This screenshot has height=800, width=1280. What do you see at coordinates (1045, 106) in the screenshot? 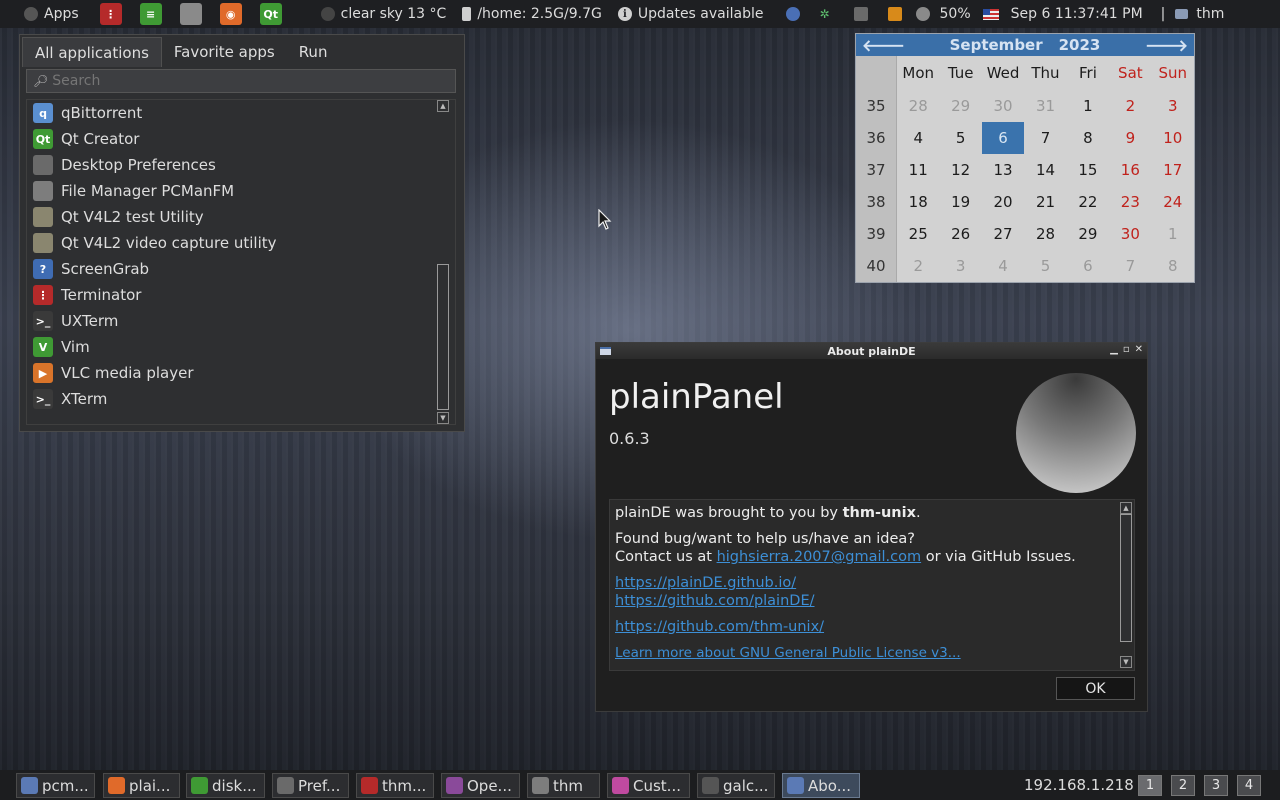
I see `calendar-day: 31` at bounding box center [1045, 106].